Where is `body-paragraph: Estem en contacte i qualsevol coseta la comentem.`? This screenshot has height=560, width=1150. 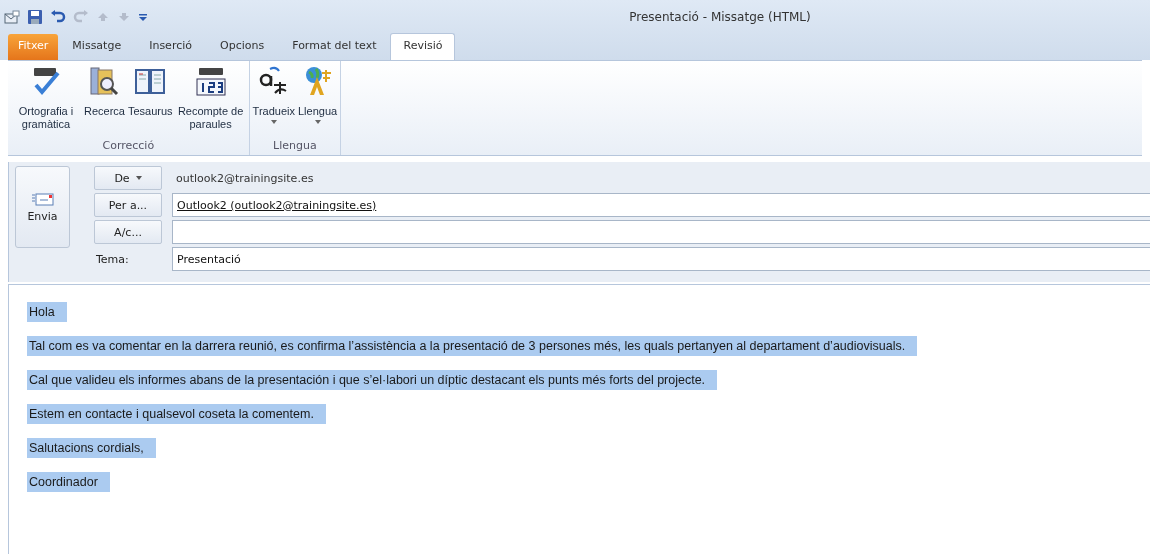 body-paragraph: Estem en contacte i qualsevol coseta la comentem. is located at coordinates (176, 414).